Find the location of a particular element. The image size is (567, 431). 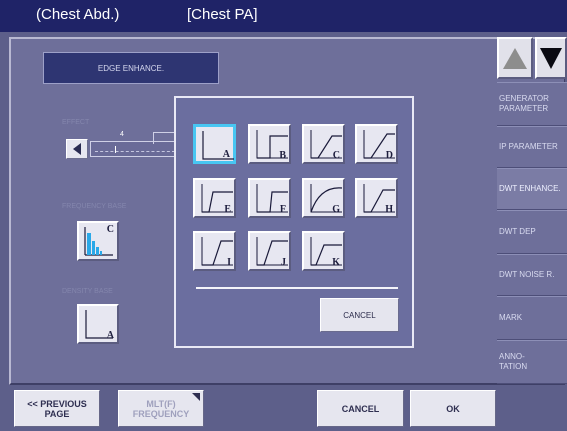

density-base-button: A is located at coordinates (98, 324).